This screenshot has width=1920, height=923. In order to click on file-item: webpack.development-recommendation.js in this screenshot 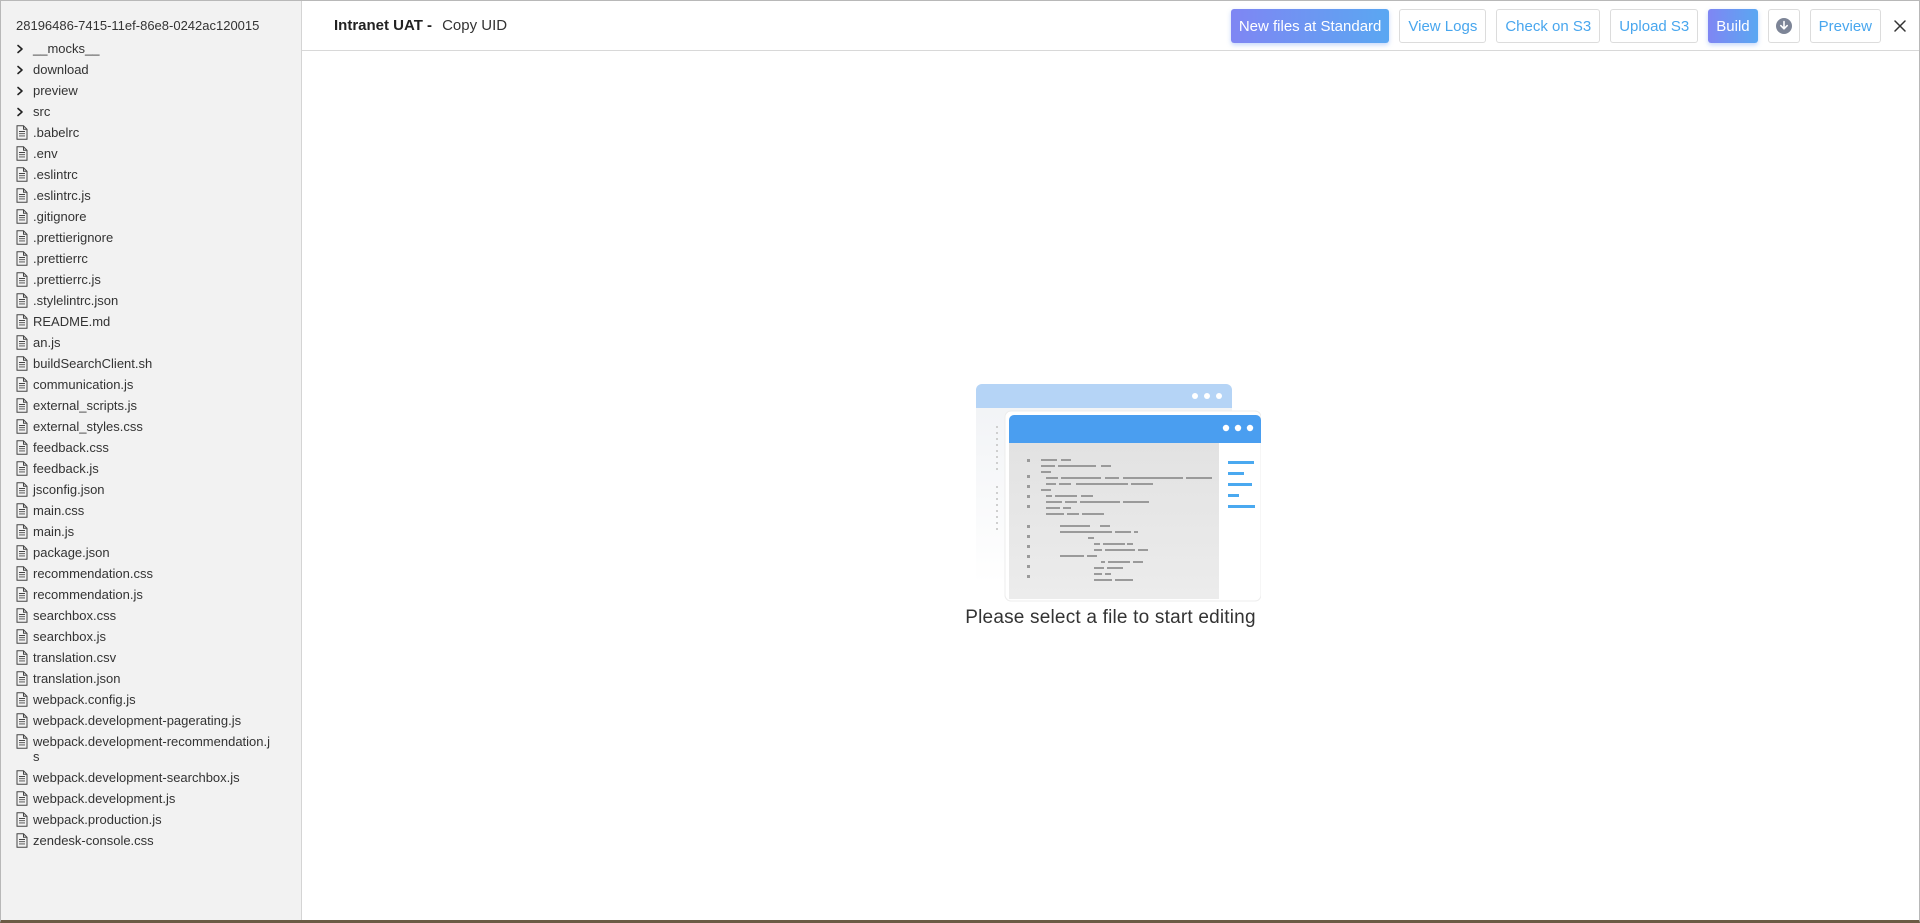, I will do `click(150, 749)`.